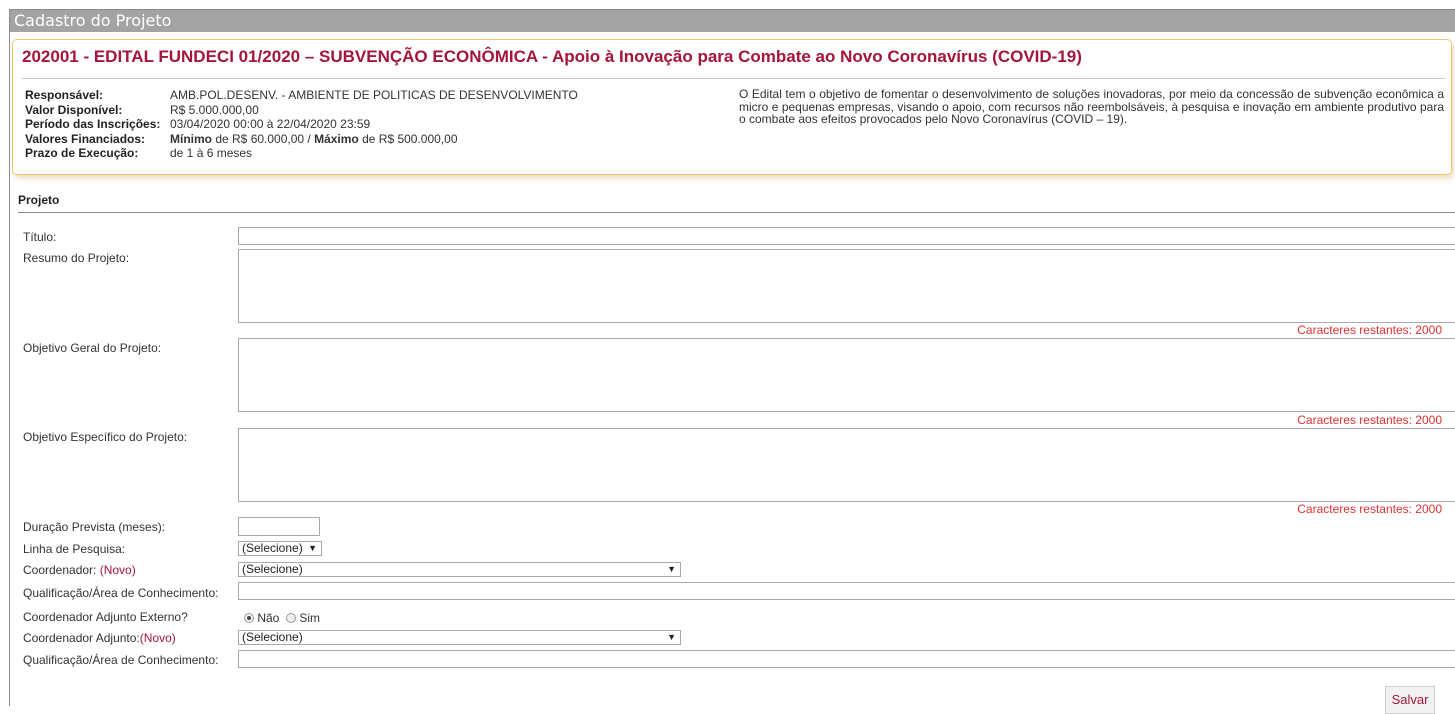 This screenshot has height=714, width=1455. Describe the element at coordinates (459, 637) in the screenshot. I see `coordenador-adjunto-select: (Selecione) ▼` at that location.